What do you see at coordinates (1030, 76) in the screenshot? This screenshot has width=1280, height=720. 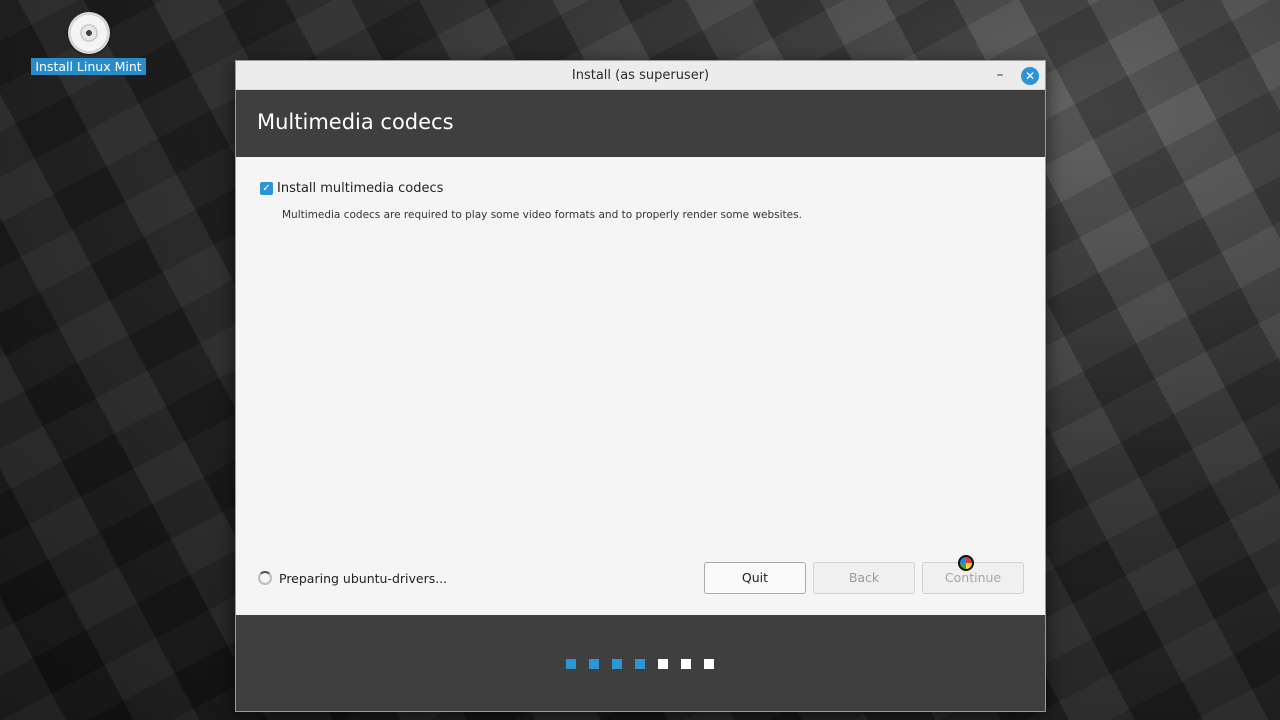 I see `close-button: ✕` at bounding box center [1030, 76].